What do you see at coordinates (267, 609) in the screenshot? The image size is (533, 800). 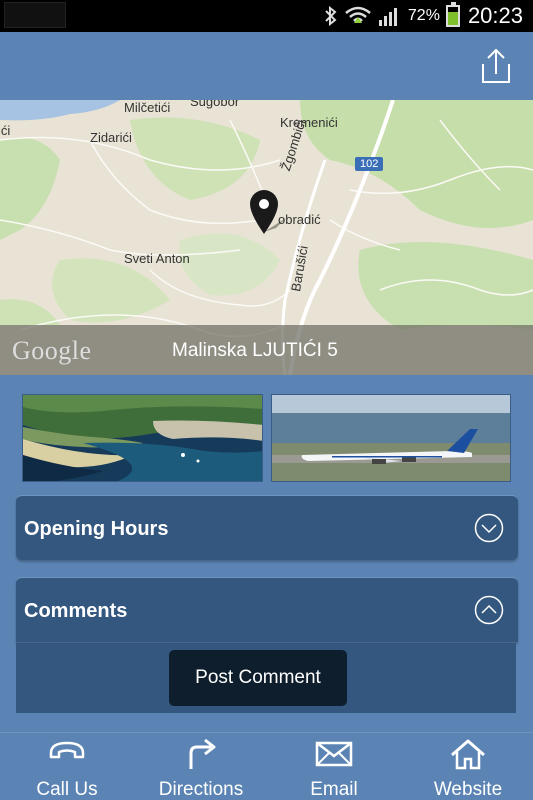 I see `comments-header: Comments` at bounding box center [267, 609].